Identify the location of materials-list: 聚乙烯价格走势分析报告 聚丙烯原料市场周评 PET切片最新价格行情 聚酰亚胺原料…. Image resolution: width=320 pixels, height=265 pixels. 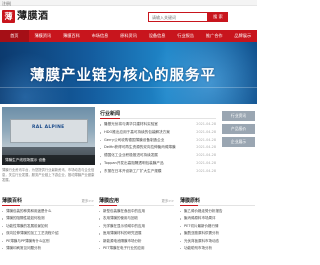
(217, 230).